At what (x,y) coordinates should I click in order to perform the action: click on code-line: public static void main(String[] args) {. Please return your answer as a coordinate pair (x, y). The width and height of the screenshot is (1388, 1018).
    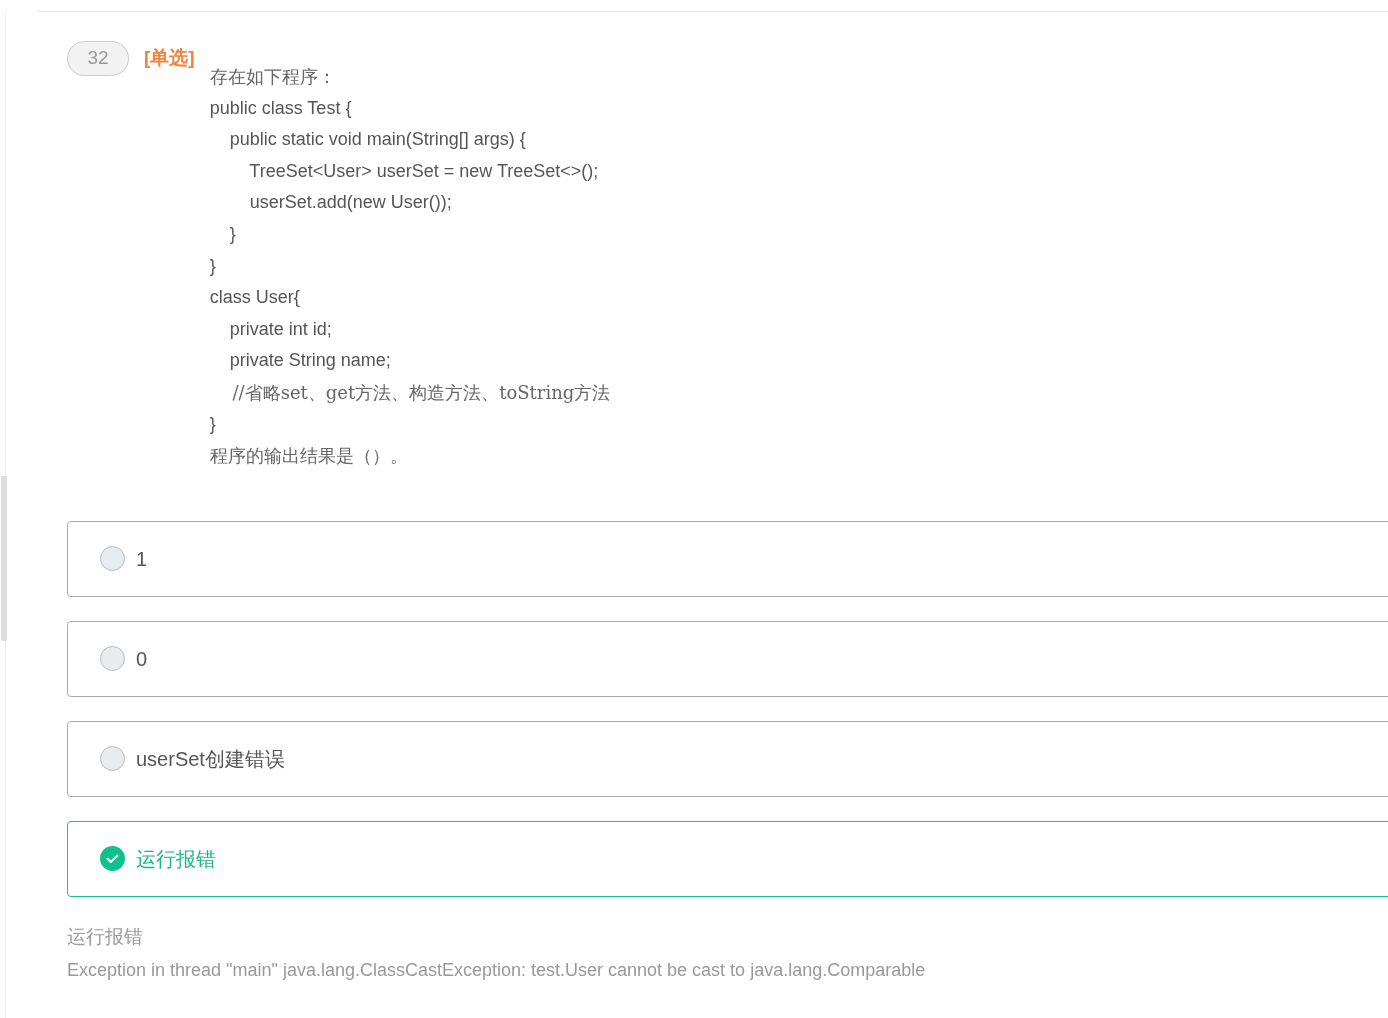
    Looking at the image, I should click on (377, 140).